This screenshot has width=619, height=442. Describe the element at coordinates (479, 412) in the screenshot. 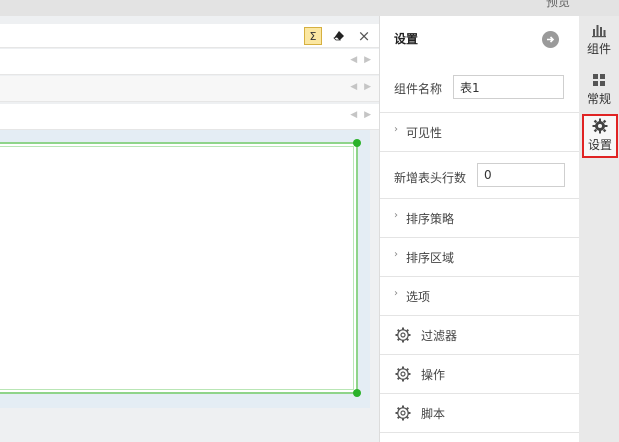

I see `script-row: 脚本` at that location.